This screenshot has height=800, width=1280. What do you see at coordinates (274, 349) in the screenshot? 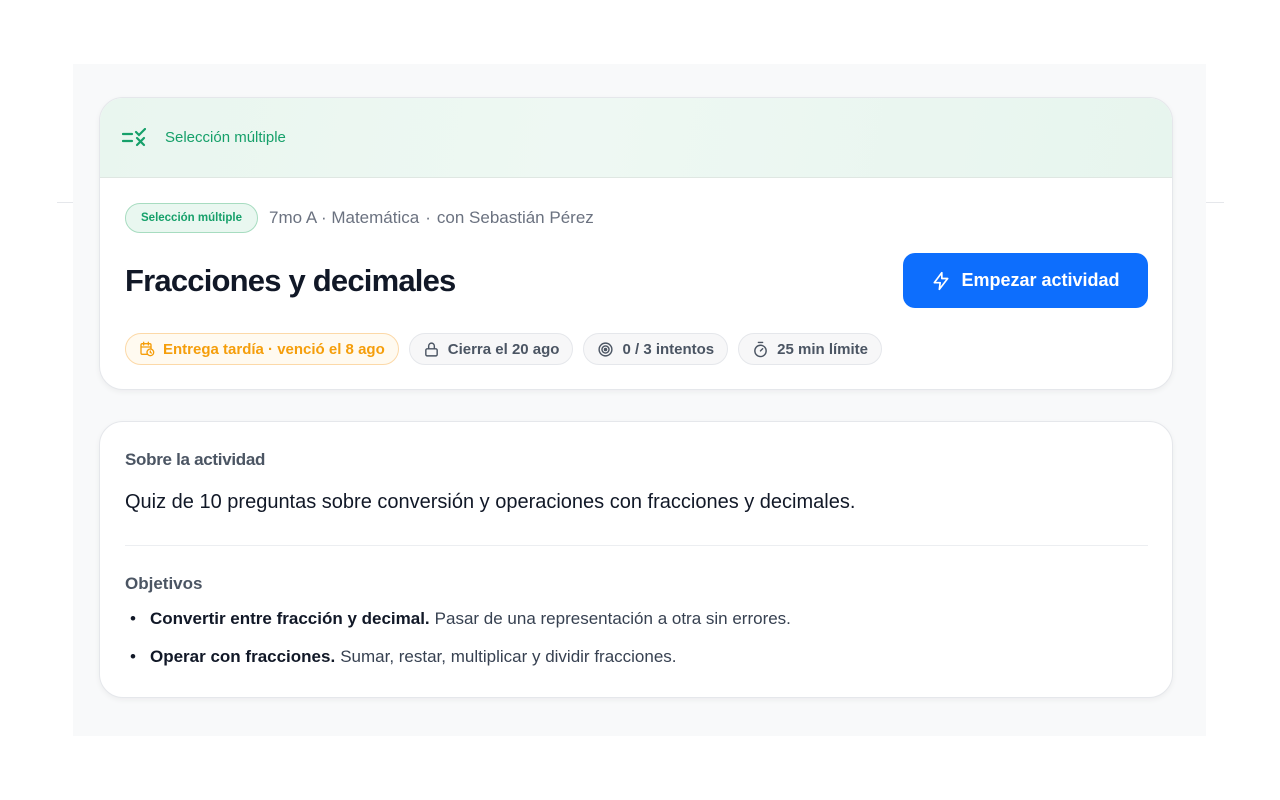
I see `late-submission-label: Entrega tardía · venció el 8 ago` at bounding box center [274, 349].